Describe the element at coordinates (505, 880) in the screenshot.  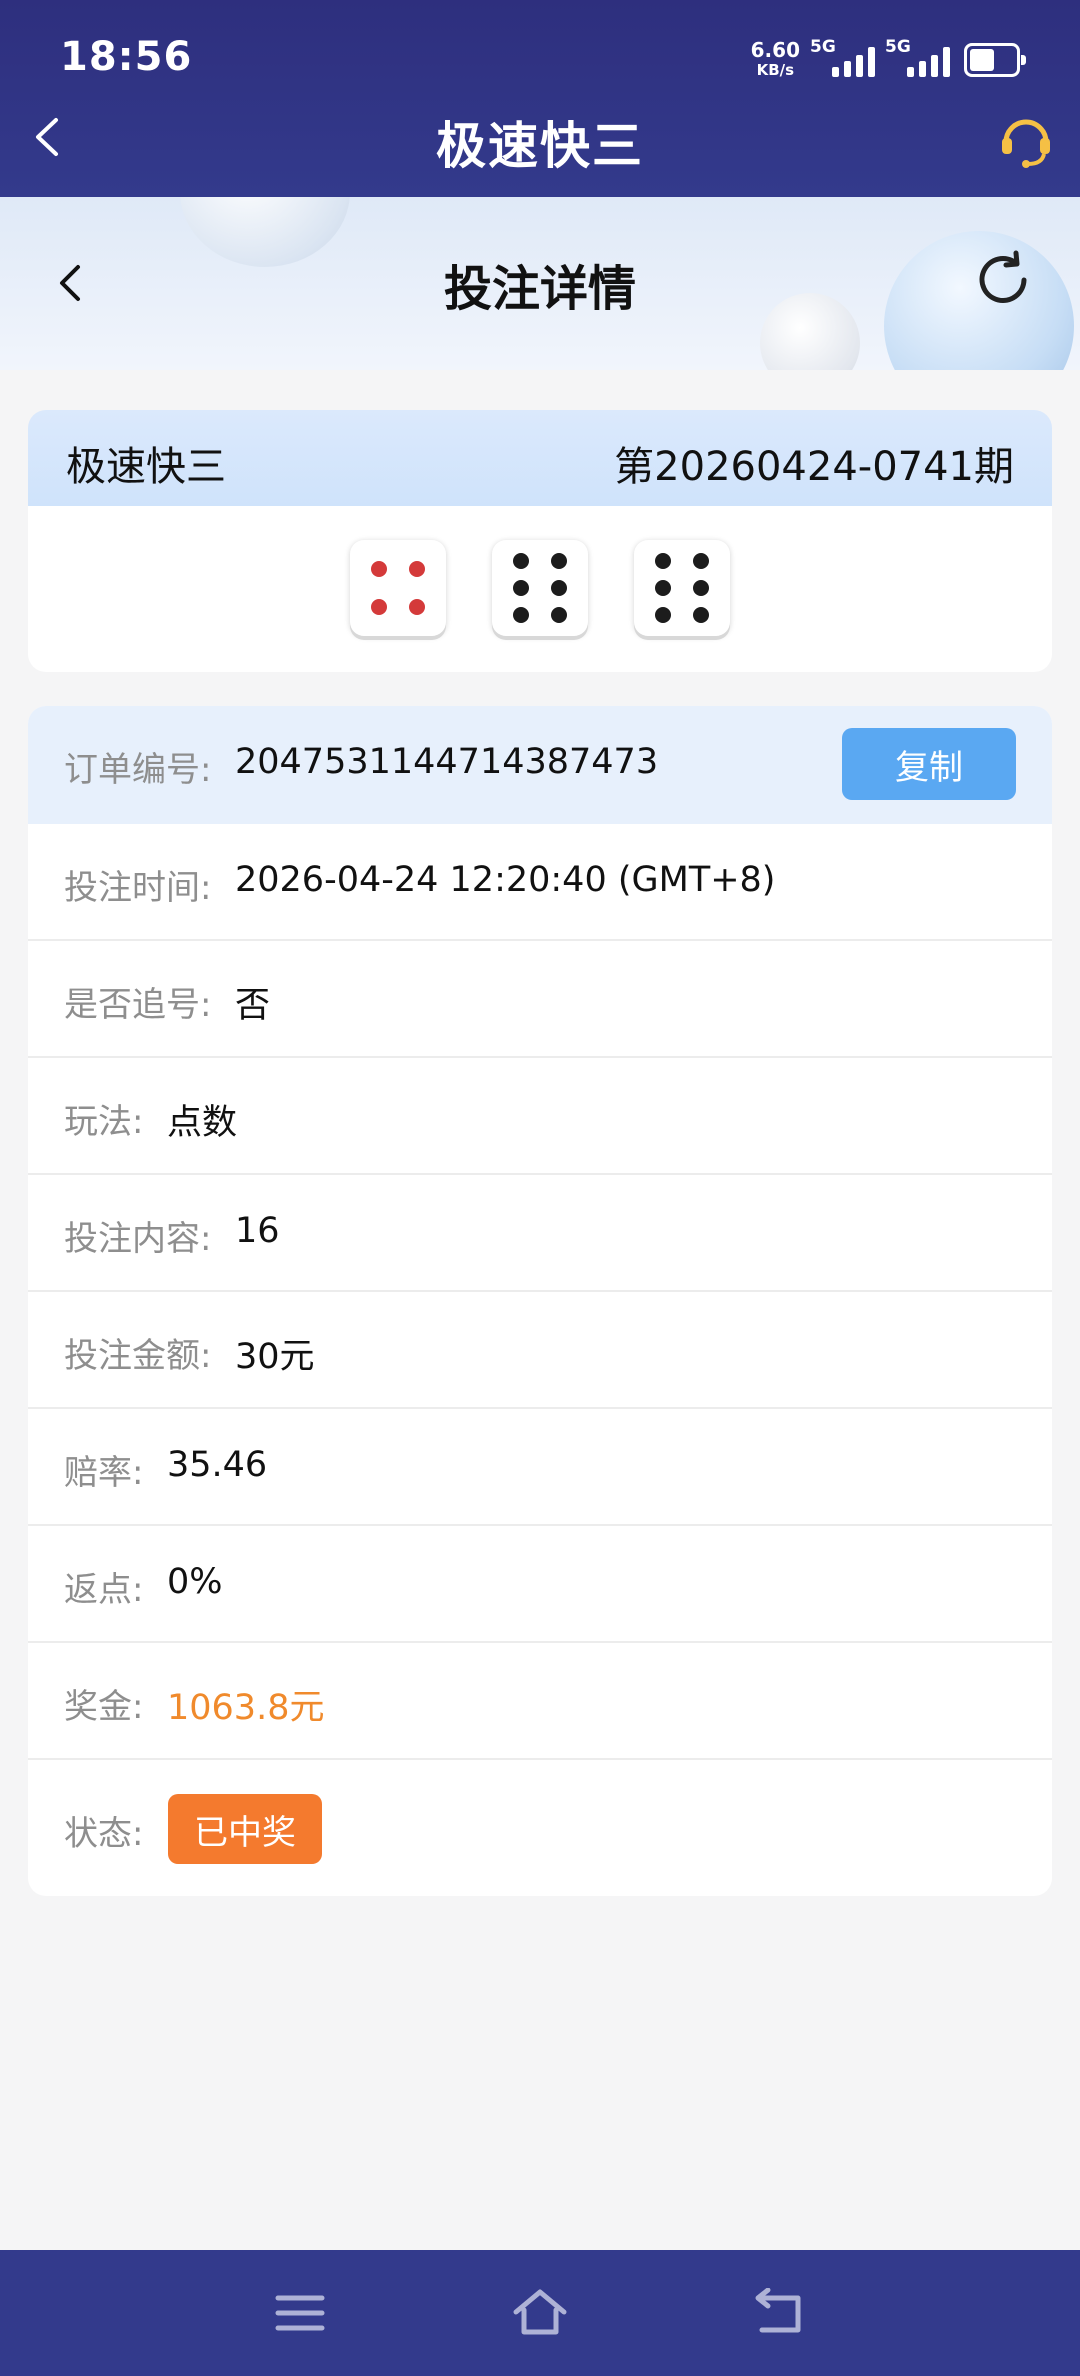
I see `bet-time-value: 2026-04-24 12:20:40 (GMT+8)` at that location.